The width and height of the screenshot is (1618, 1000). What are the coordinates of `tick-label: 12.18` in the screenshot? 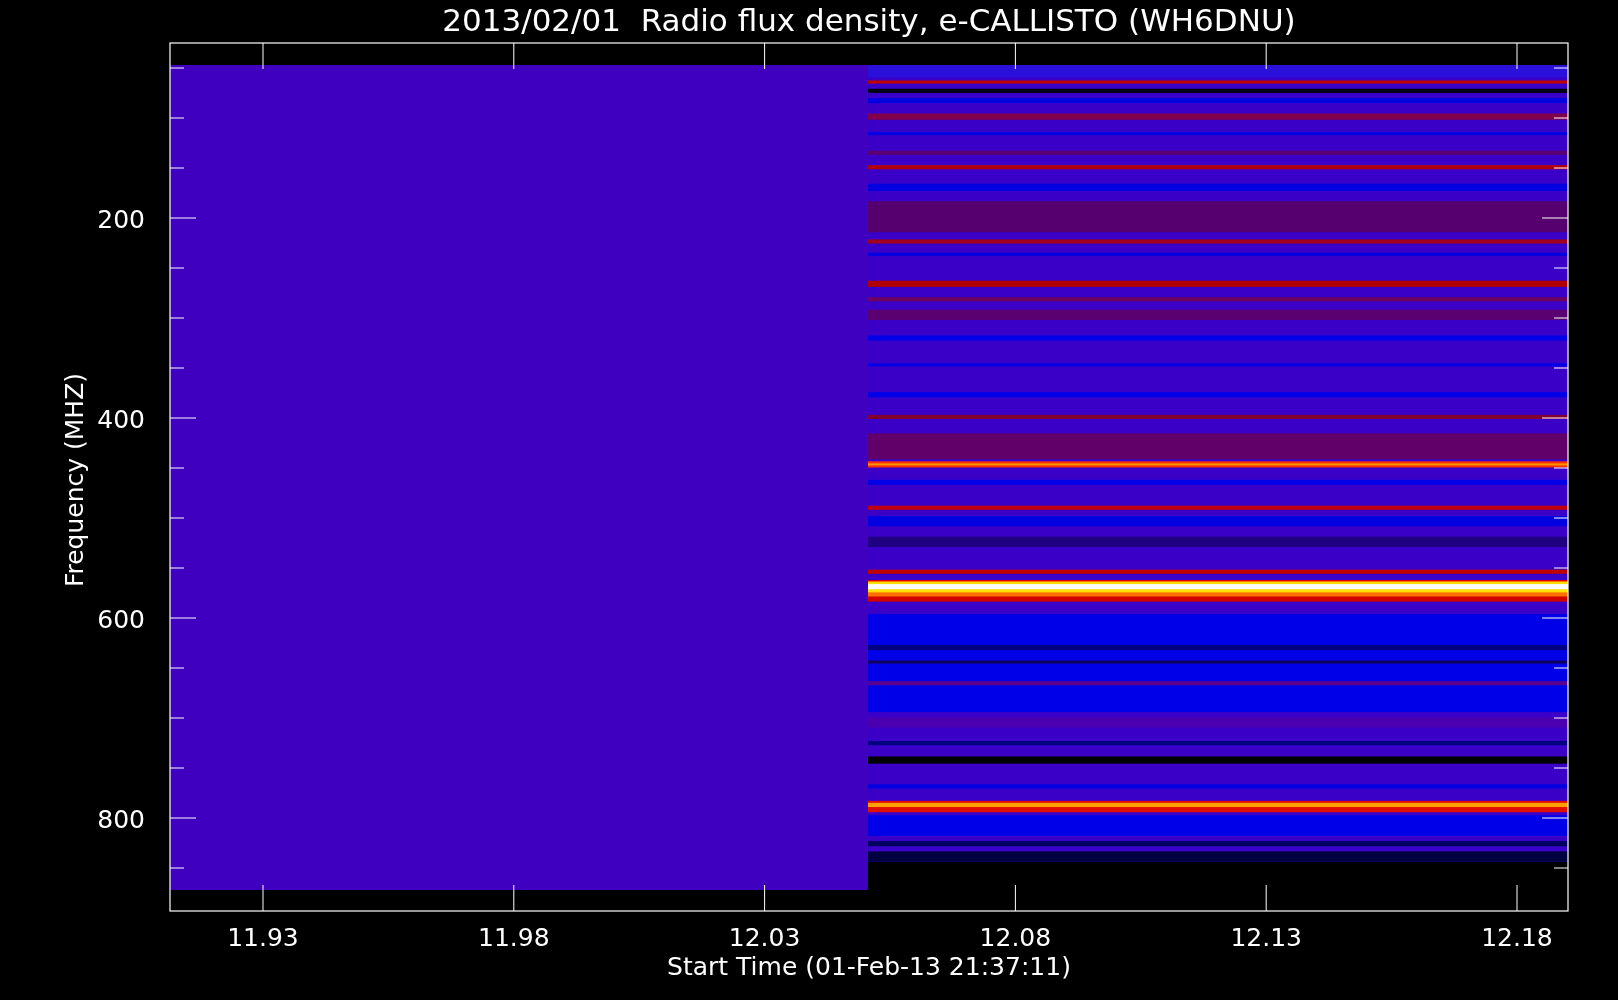 It's located at (1517, 937).